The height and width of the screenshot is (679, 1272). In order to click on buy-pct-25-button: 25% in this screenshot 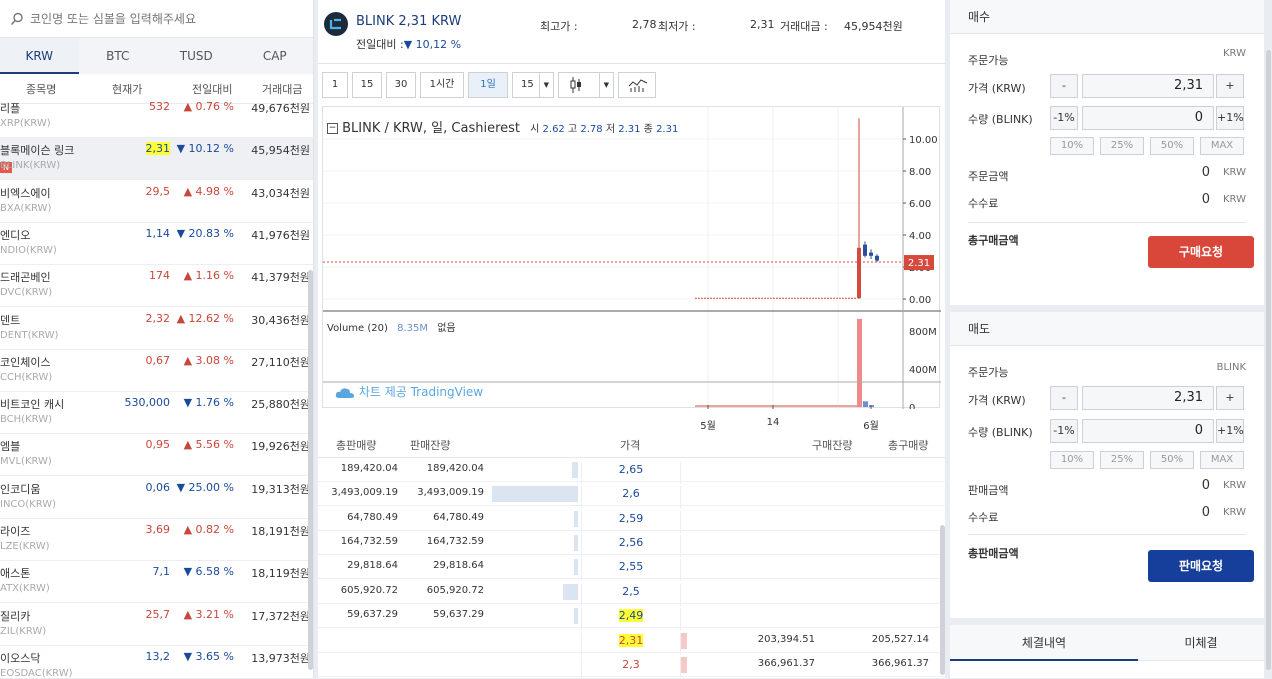, I will do `click(1122, 146)`.